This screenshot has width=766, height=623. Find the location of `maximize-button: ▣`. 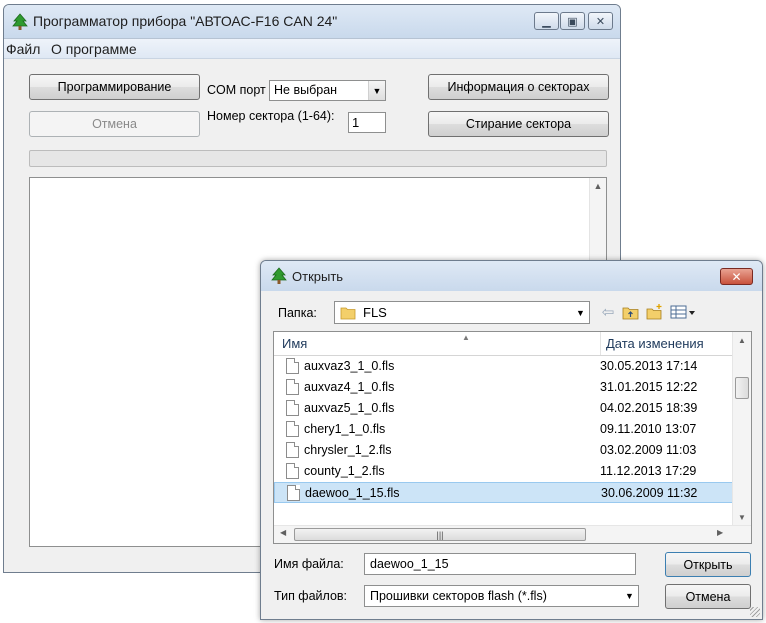

maximize-button: ▣ is located at coordinates (572, 21).